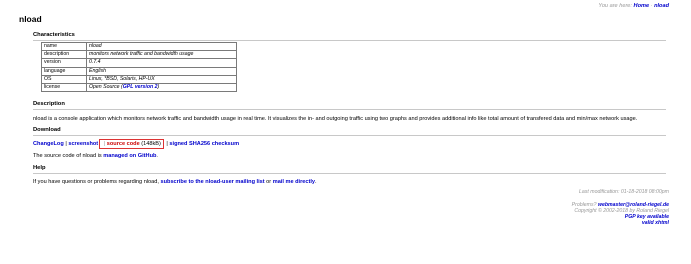 The image size is (691, 264). I want to click on breadcrumb-home-link: Home, so click(642, 6).